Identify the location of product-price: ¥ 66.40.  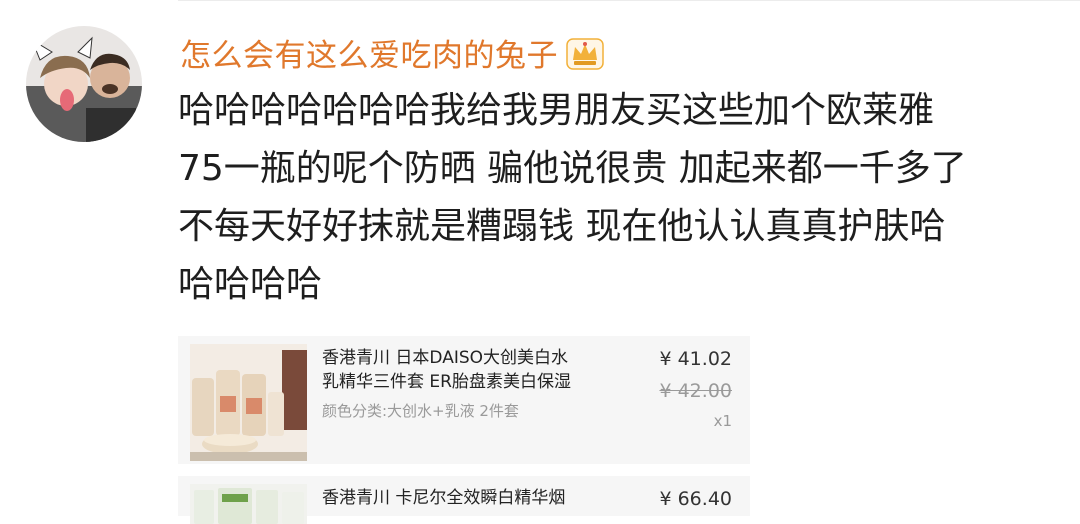
(695, 499).